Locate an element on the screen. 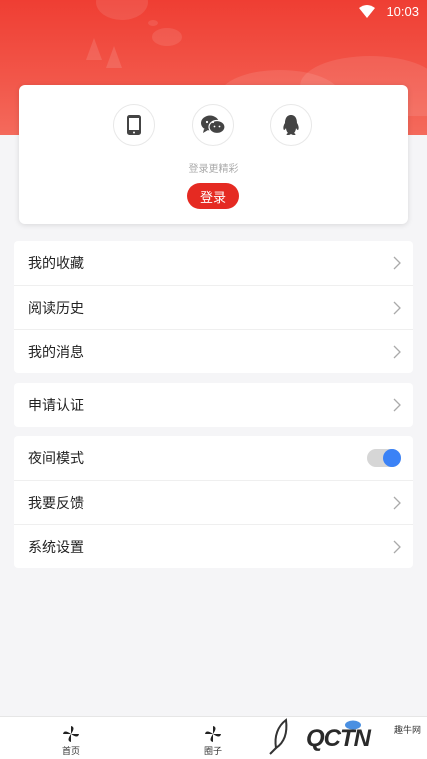  menu-item-messages: 我的消息 is located at coordinates (213, 351).